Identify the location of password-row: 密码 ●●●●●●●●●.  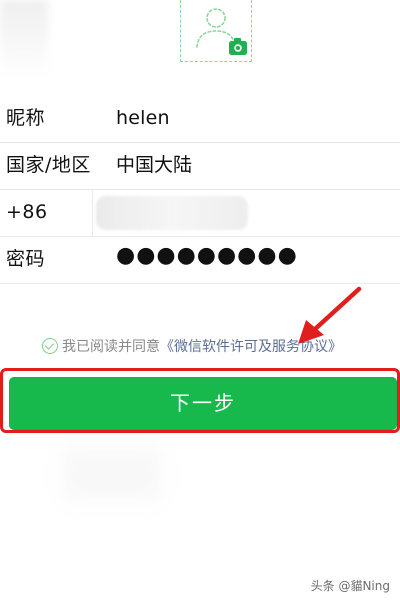
(200, 260).